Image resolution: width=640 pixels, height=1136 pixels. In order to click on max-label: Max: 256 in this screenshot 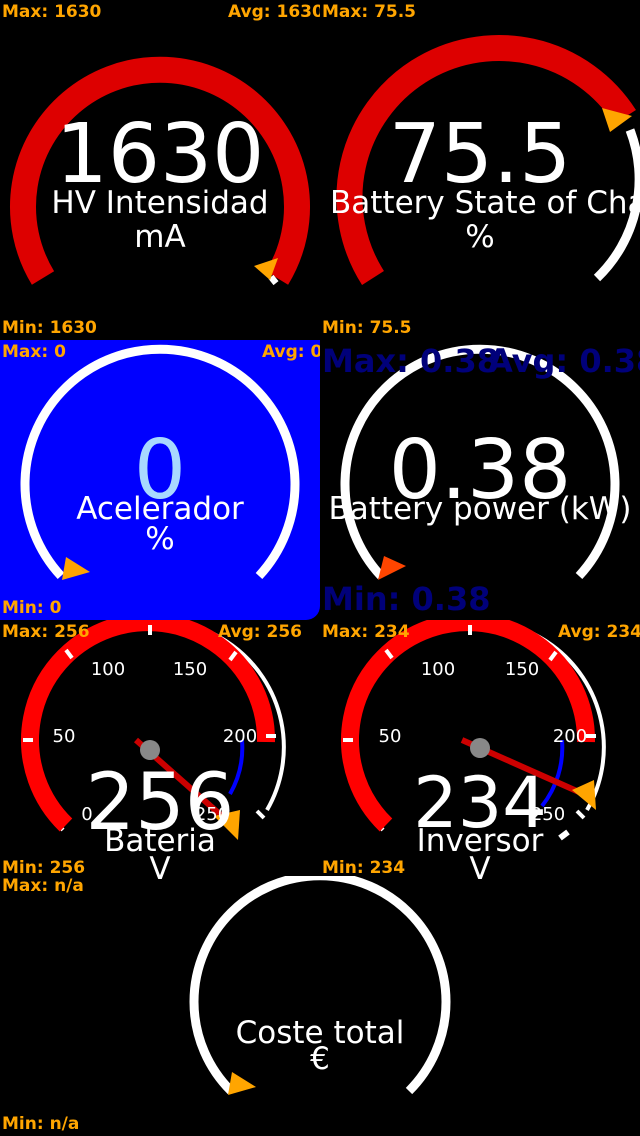, I will do `click(46, 632)`.